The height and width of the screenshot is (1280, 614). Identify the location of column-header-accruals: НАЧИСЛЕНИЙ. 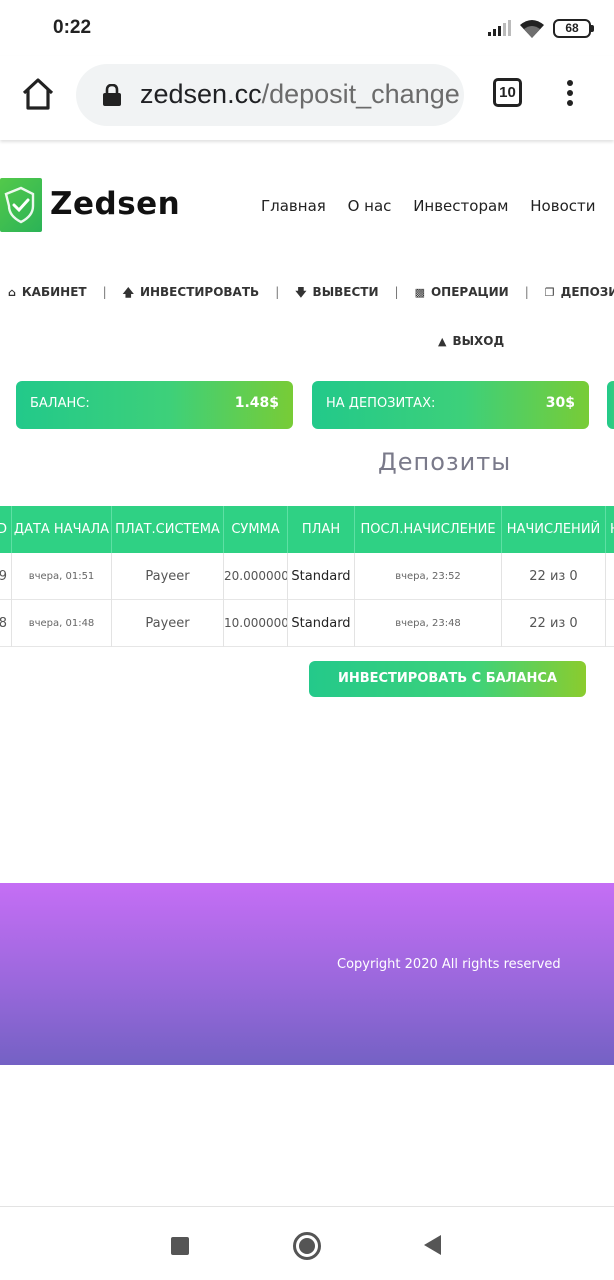
(554, 529).